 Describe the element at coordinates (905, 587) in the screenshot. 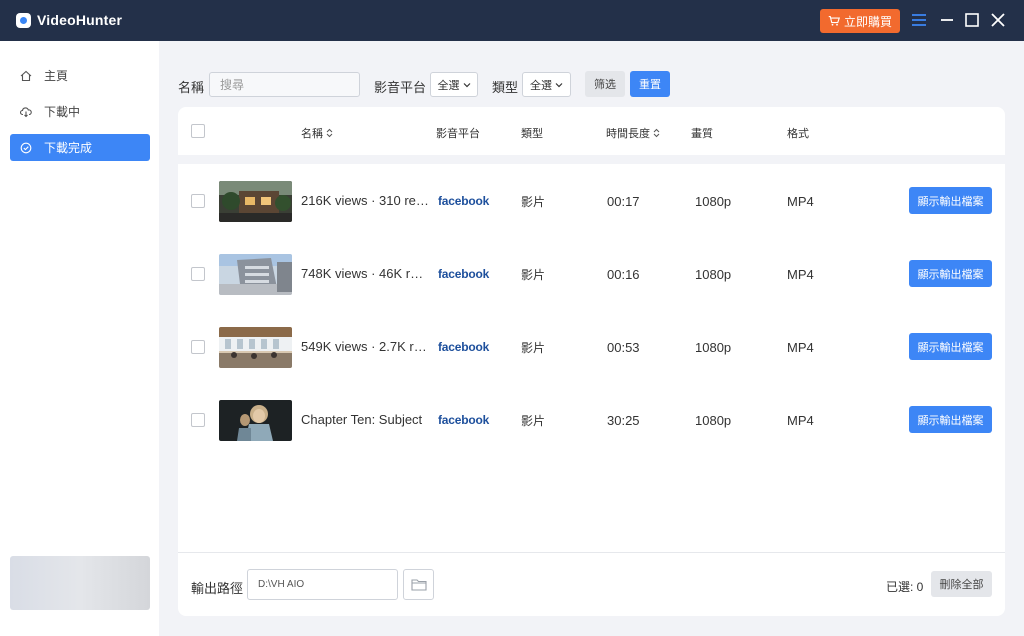

I see `selected-count: 已選: 0` at that location.